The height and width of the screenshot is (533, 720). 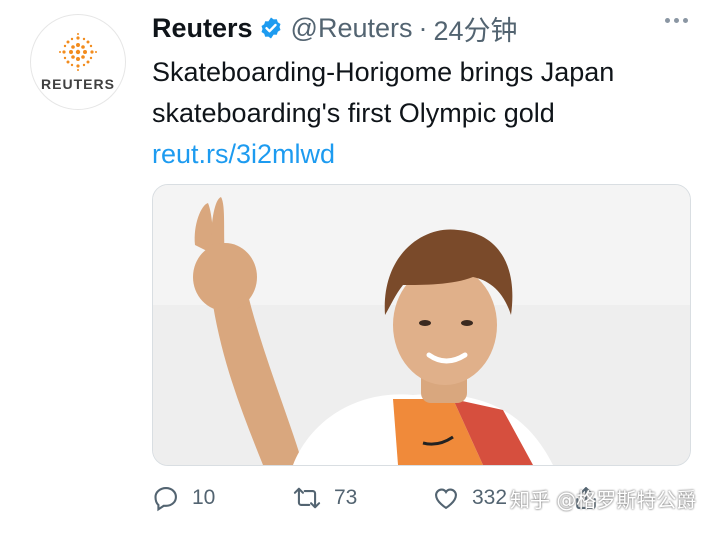 What do you see at coordinates (346, 497) in the screenshot?
I see `retweet-count: 73` at bounding box center [346, 497].